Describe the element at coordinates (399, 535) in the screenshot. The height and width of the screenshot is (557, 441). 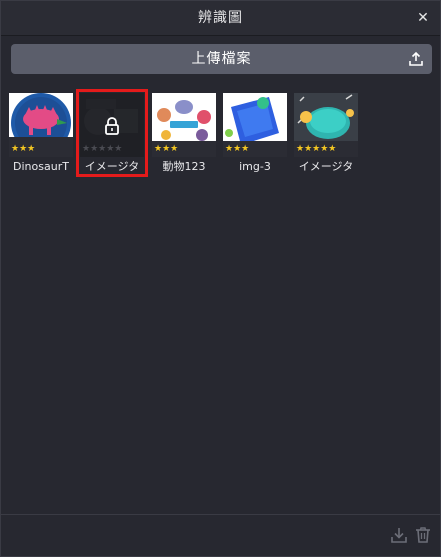
I see `download-icon` at that location.